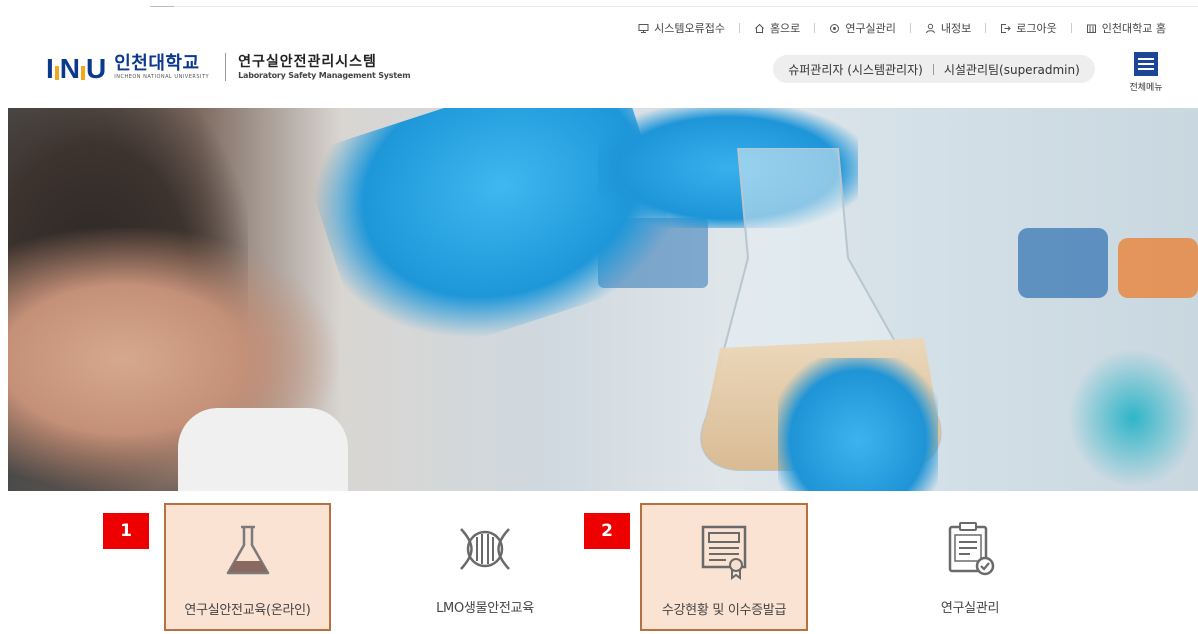  What do you see at coordinates (870, 28) in the screenshot?
I see `util-lab-management-label: 연구실관리` at bounding box center [870, 28].